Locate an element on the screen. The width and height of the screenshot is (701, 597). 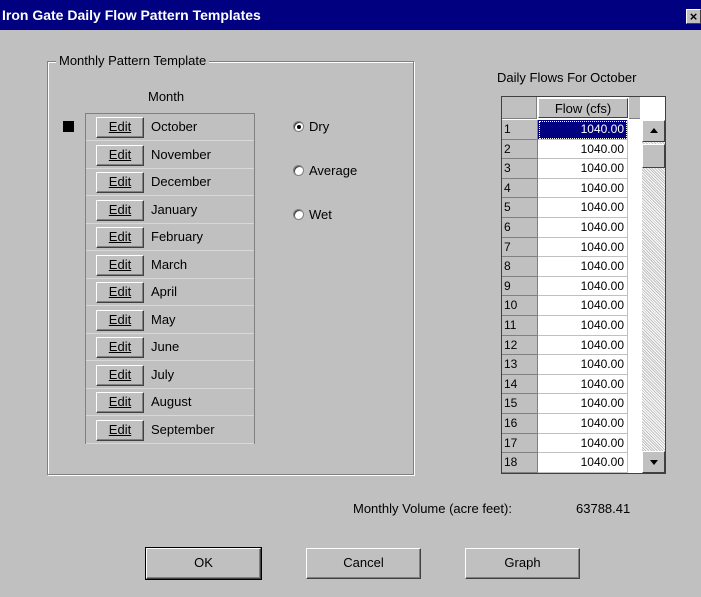
month-row: Edit March is located at coordinates (170, 265).